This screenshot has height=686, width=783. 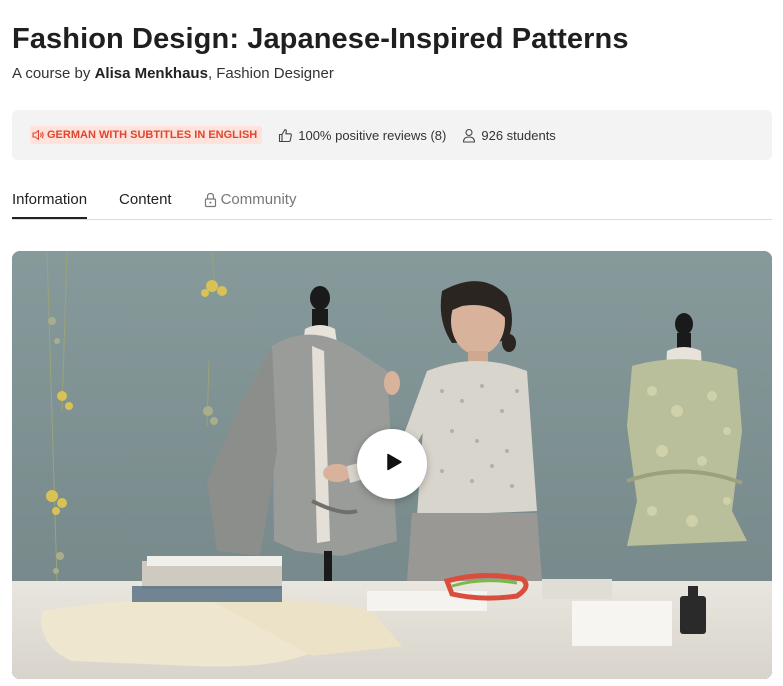 What do you see at coordinates (145, 199) in the screenshot?
I see `tab-content-label: Content` at bounding box center [145, 199].